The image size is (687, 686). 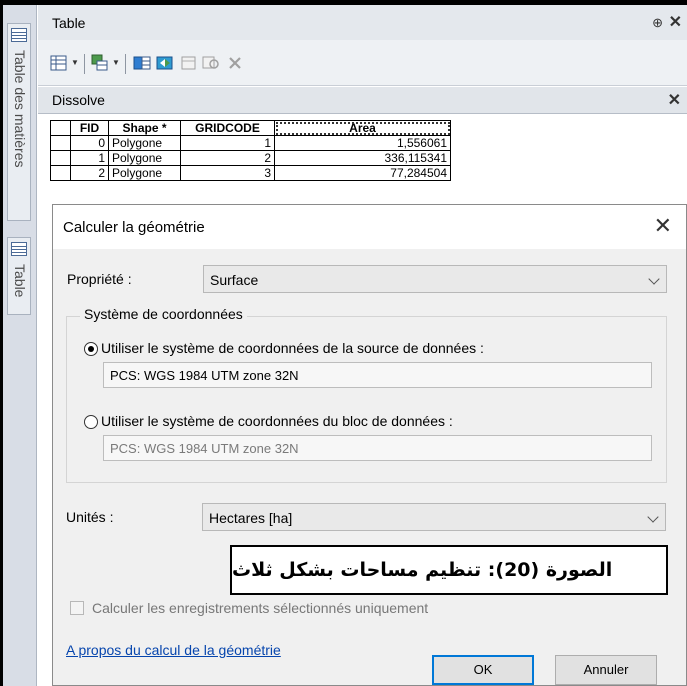 I want to click on column-header-shape: Shape *, so click(x=144, y=128).